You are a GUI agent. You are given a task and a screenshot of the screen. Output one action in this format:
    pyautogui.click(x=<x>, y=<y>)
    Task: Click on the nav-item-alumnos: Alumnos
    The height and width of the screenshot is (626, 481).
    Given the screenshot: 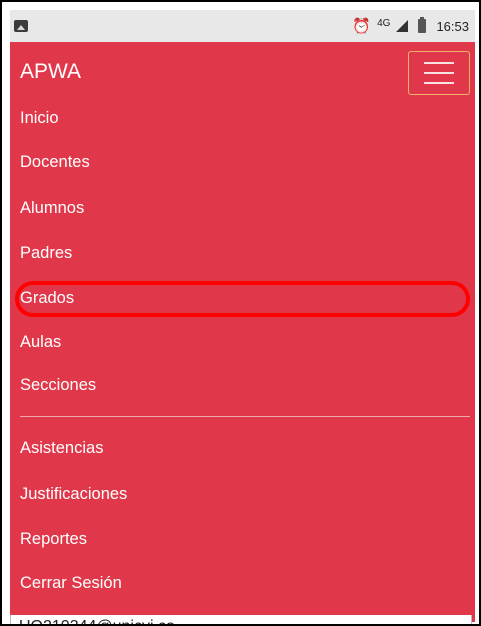 What is the action you would take?
    pyautogui.click(x=52, y=208)
    